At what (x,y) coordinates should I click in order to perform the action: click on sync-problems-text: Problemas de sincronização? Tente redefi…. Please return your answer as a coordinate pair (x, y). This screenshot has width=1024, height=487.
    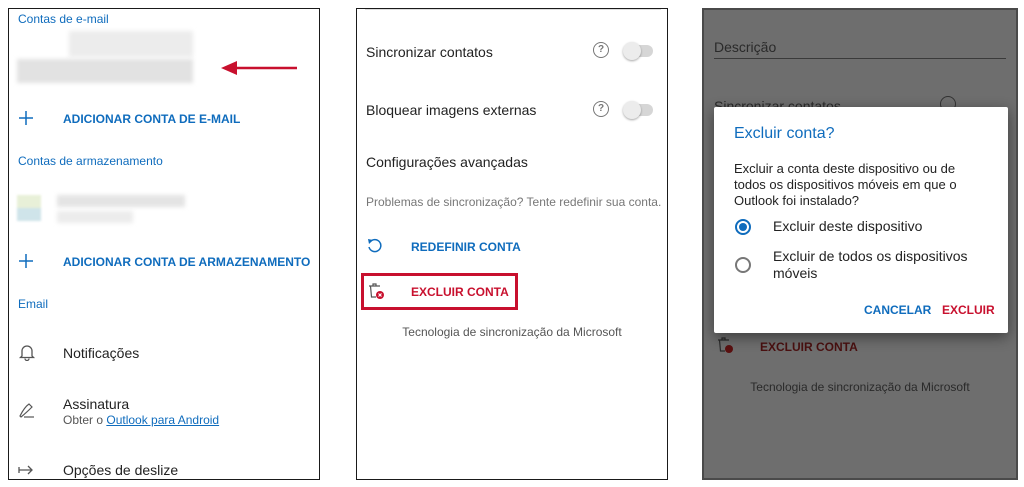
    Looking at the image, I should click on (514, 202).